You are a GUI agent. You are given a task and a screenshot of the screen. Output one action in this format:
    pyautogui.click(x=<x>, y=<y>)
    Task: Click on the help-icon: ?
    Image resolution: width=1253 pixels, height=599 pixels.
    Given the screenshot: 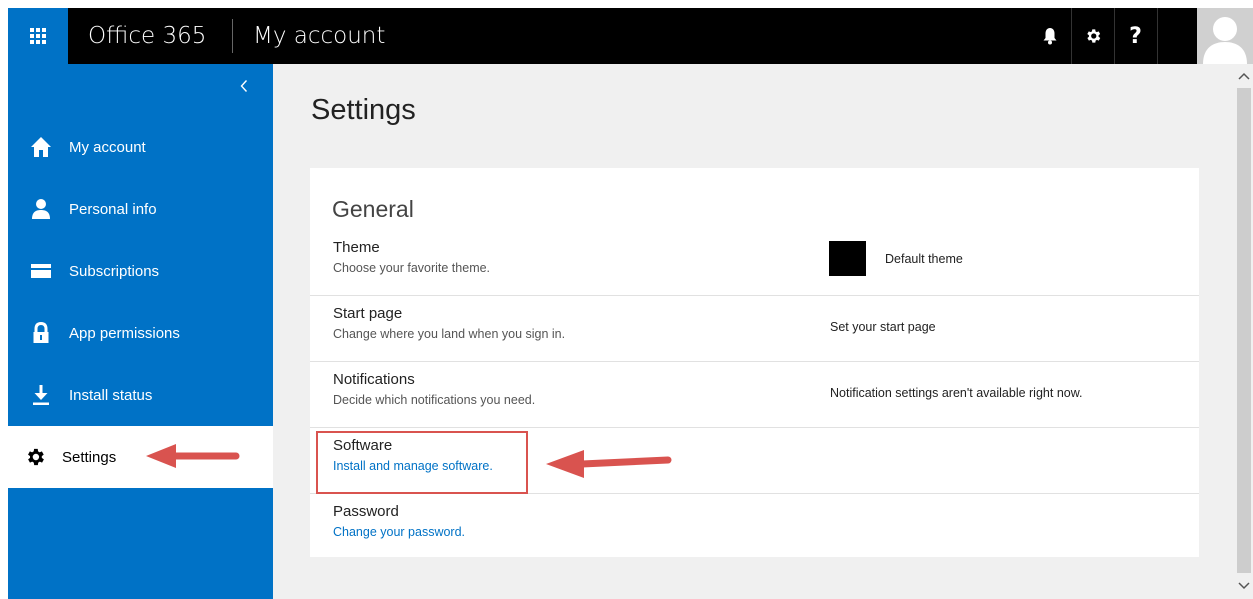 What is the action you would take?
    pyautogui.click(x=1135, y=36)
    